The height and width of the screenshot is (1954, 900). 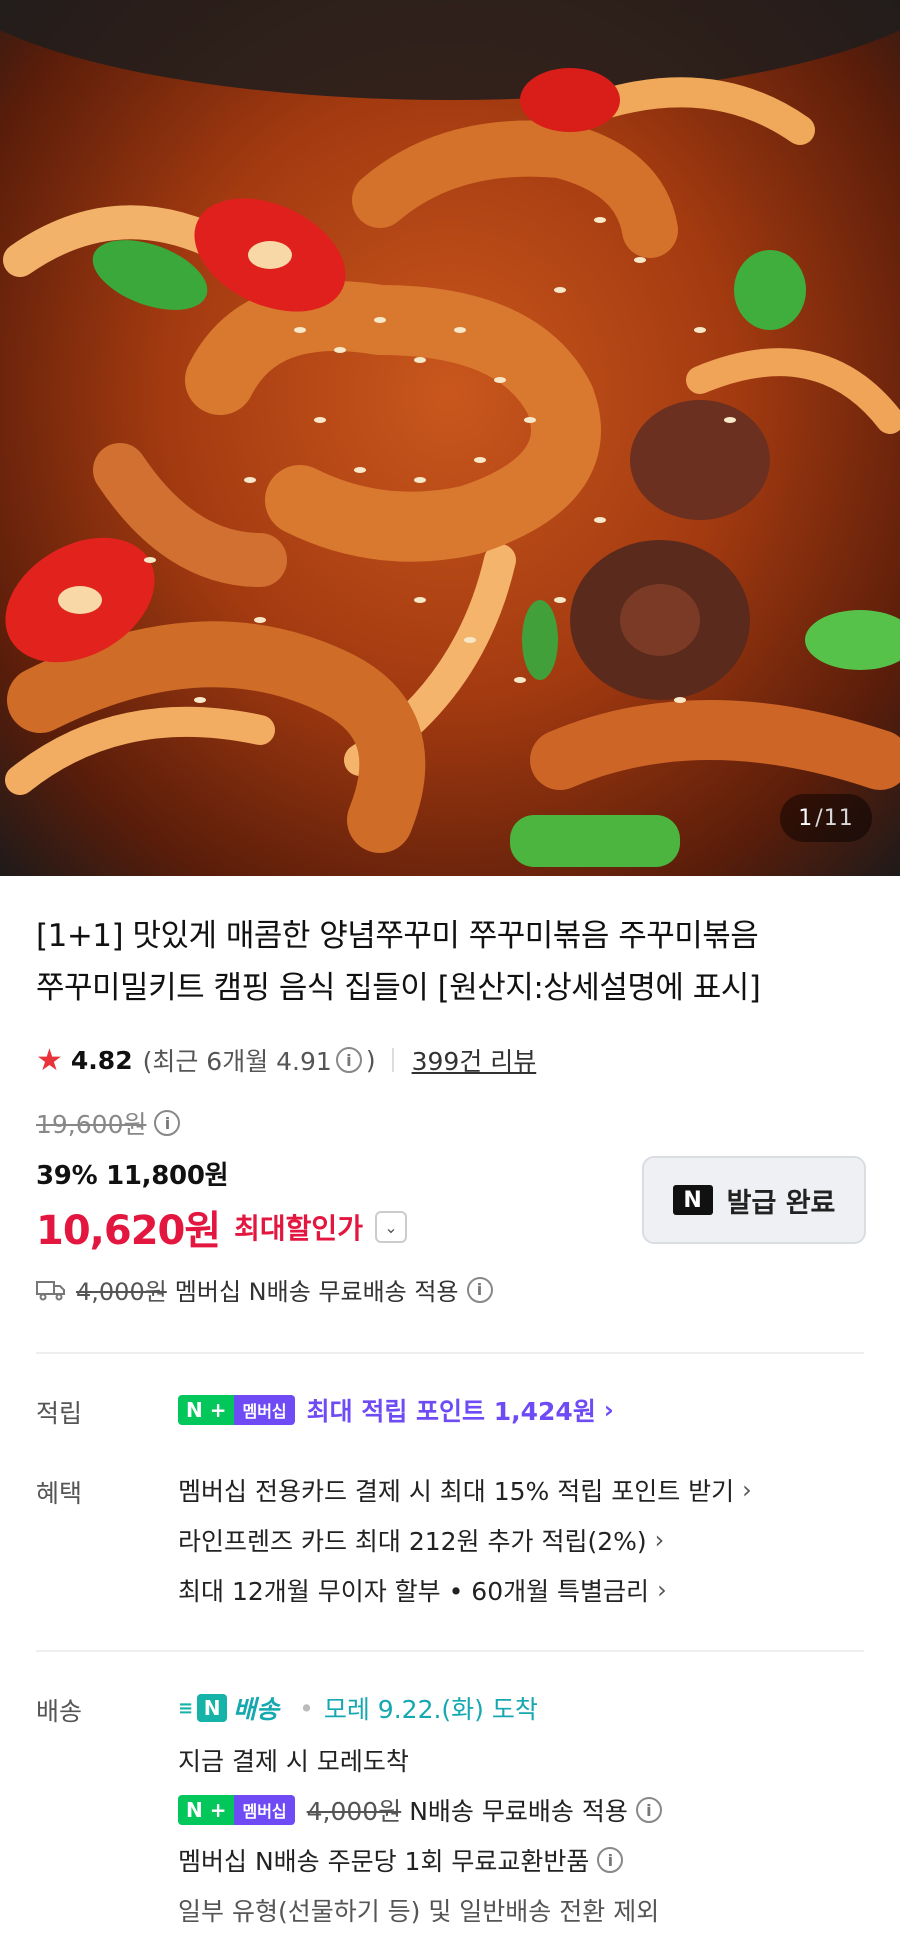 I want to click on exclusion-note: 일부 유형(선물하기 등) 및 일반배송 전환 제외, so click(x=419, y=1911).